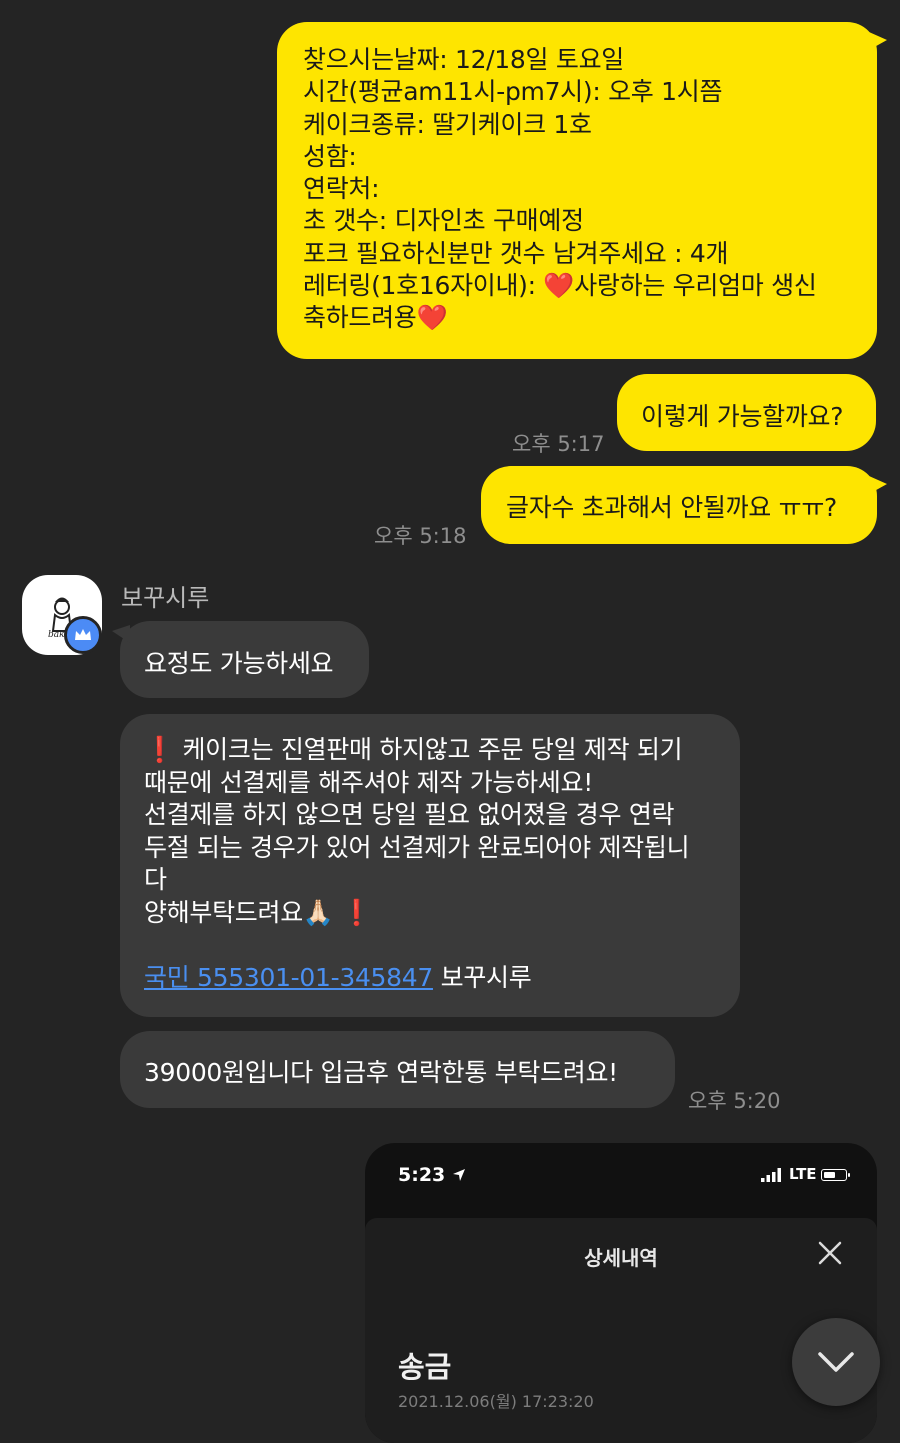 This screenshot has width=900, height=1443. Describe the element at coordinates (621, 1258) in the screenshot. I see `panel-title: 상세내역` at that location.